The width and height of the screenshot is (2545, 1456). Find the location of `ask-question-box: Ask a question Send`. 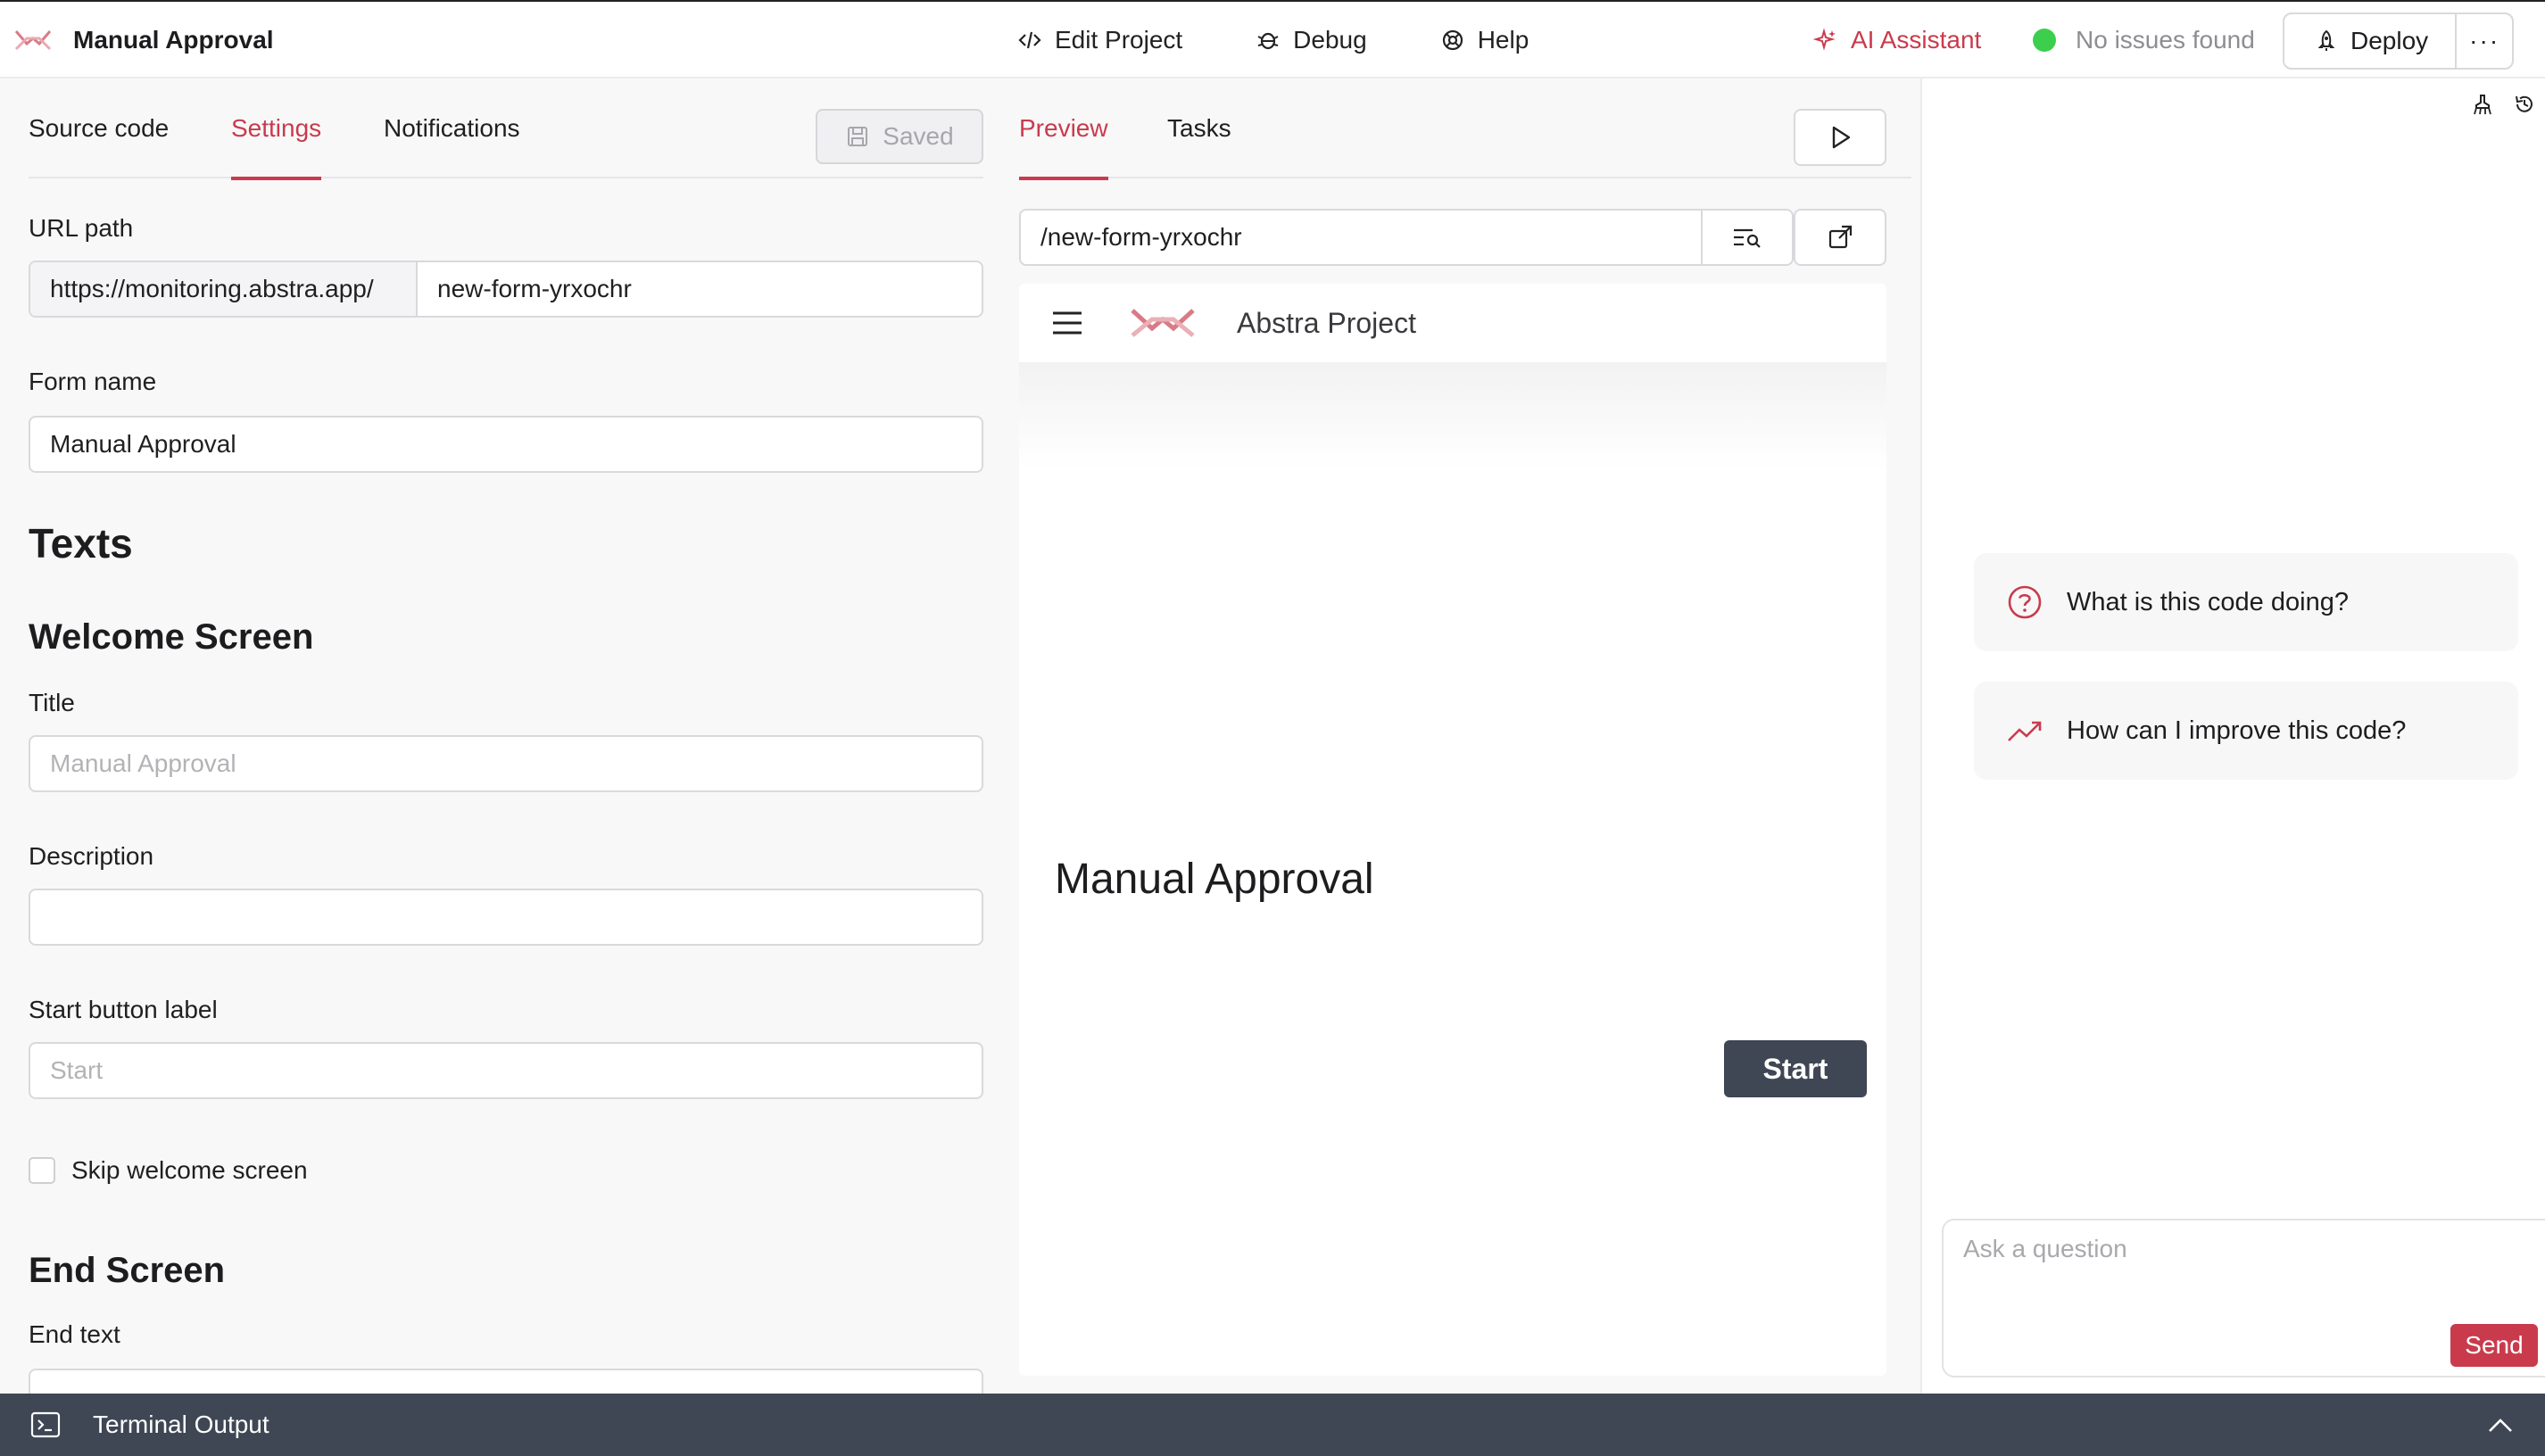

ask-question-box: Ask a question Send is located at coordinates (2243, 1298).